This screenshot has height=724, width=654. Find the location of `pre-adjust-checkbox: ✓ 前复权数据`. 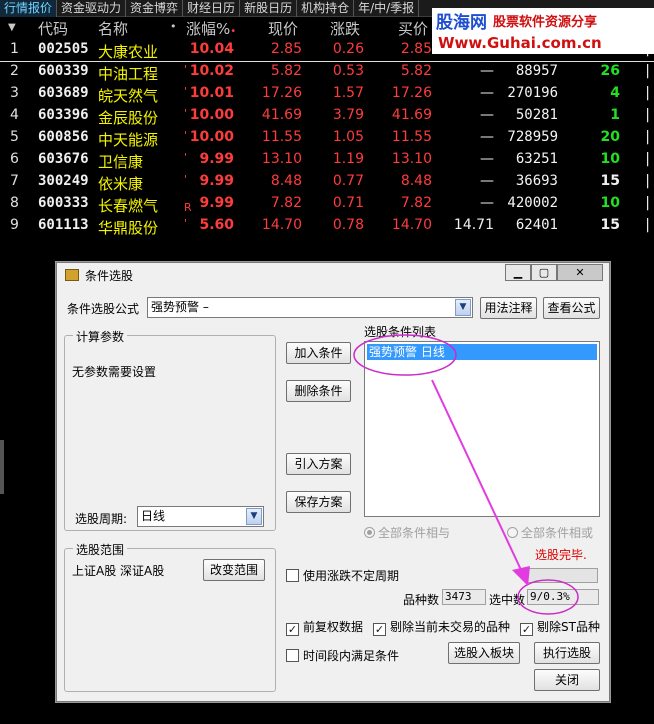

pre-adjust-checkbox: ✓ 前复权数据 is located at coordinates (324, 627).